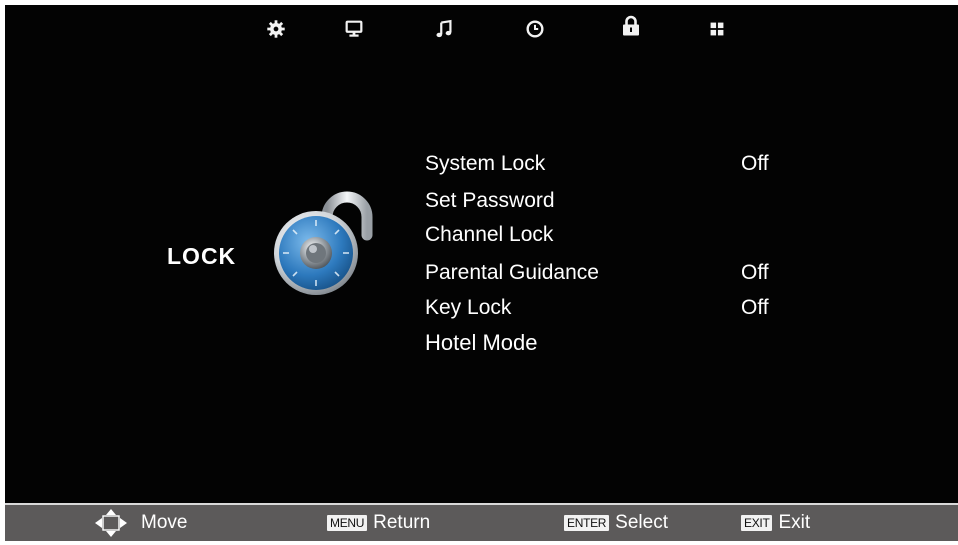 This screenshot has height=545, width=958. What do you see at coordinates (140, 523) in the screenshot?
I see `hint-move: Move` at bounding box center [140, 523].